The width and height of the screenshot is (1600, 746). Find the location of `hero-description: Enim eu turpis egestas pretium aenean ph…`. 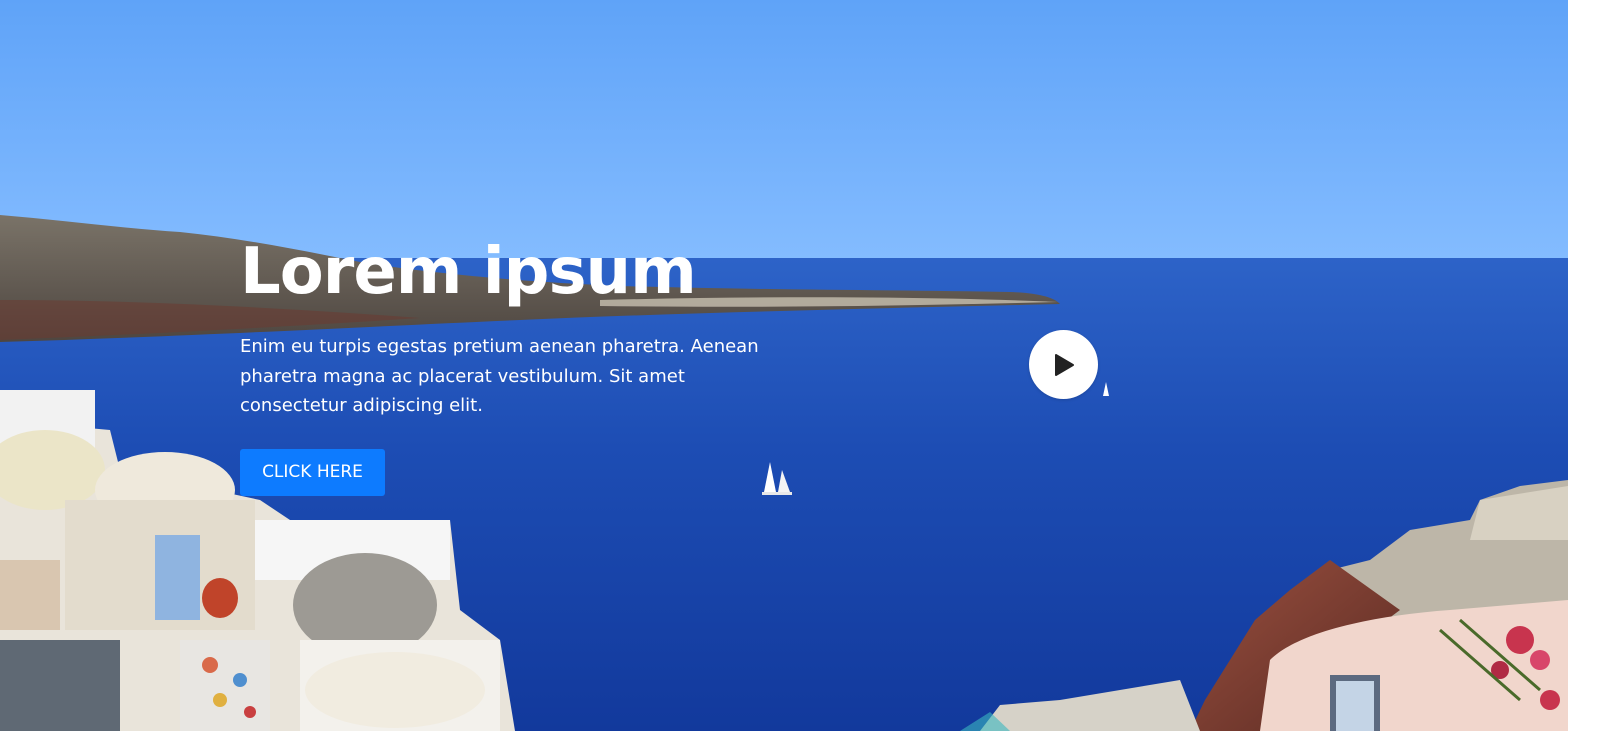

hero-description: Enim eu turpis egestas pretium aenean ph… is located at coordinates (499, 376).